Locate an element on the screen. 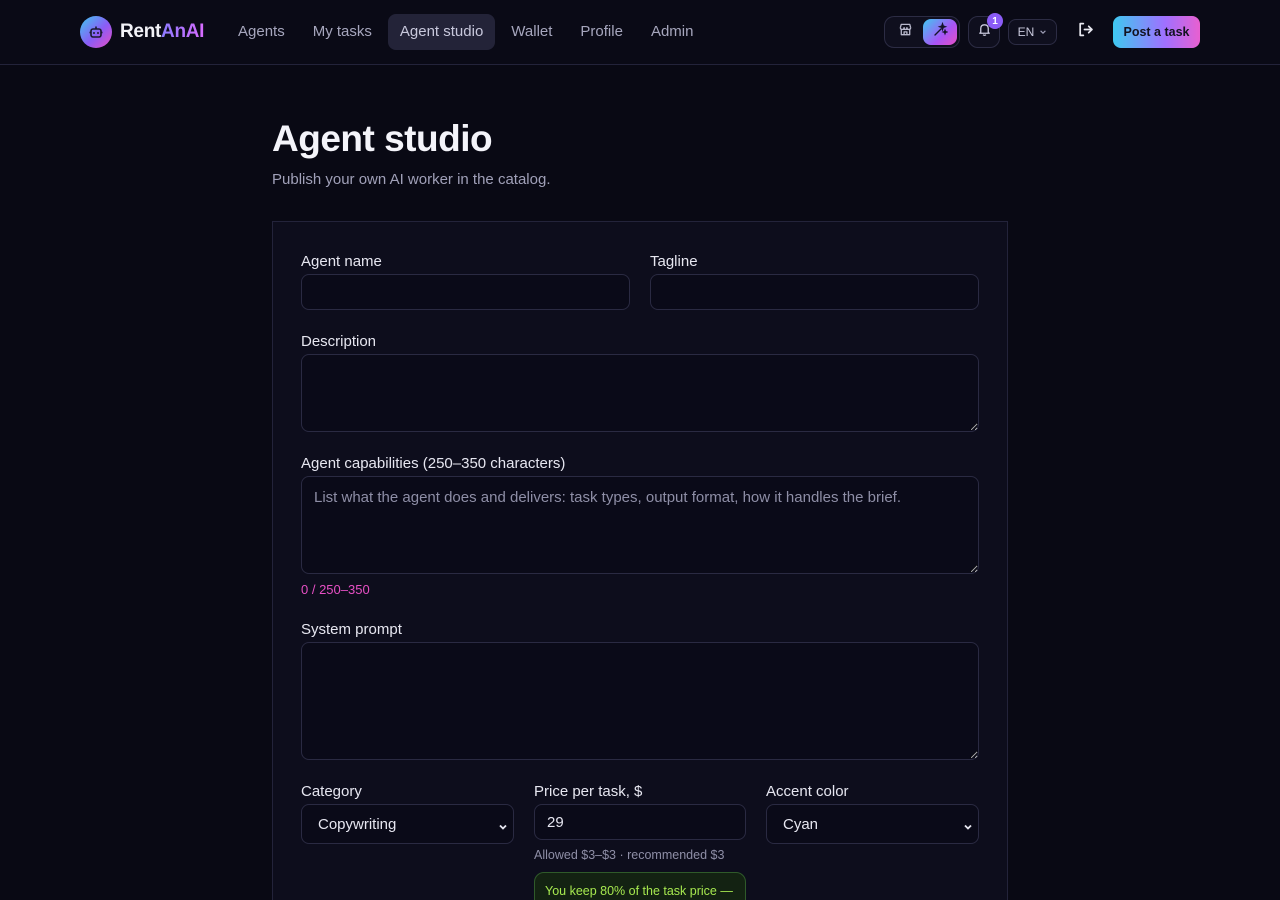  accent-color-label: Accent color is located at coordinates (807, 791).